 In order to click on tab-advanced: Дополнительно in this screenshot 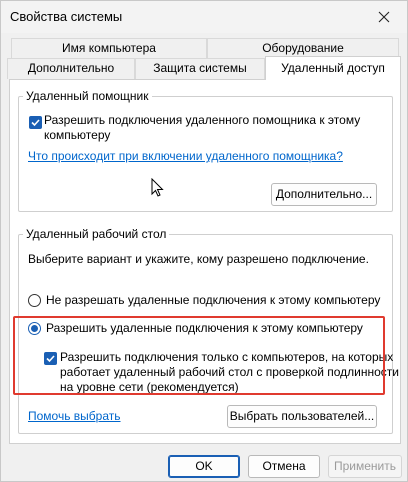, I will do `click(71, 68)`.